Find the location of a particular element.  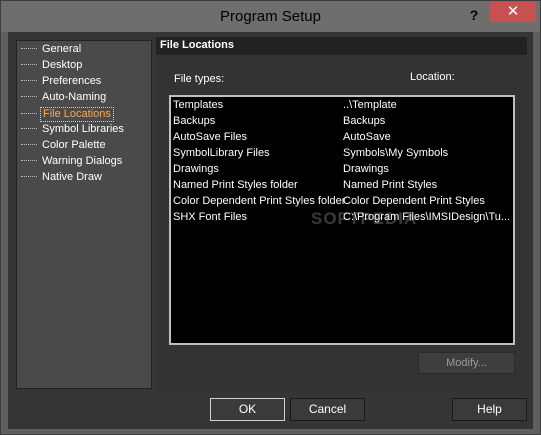

tree-item-color-palette: Color Palette is located at coordinates (64, 146).